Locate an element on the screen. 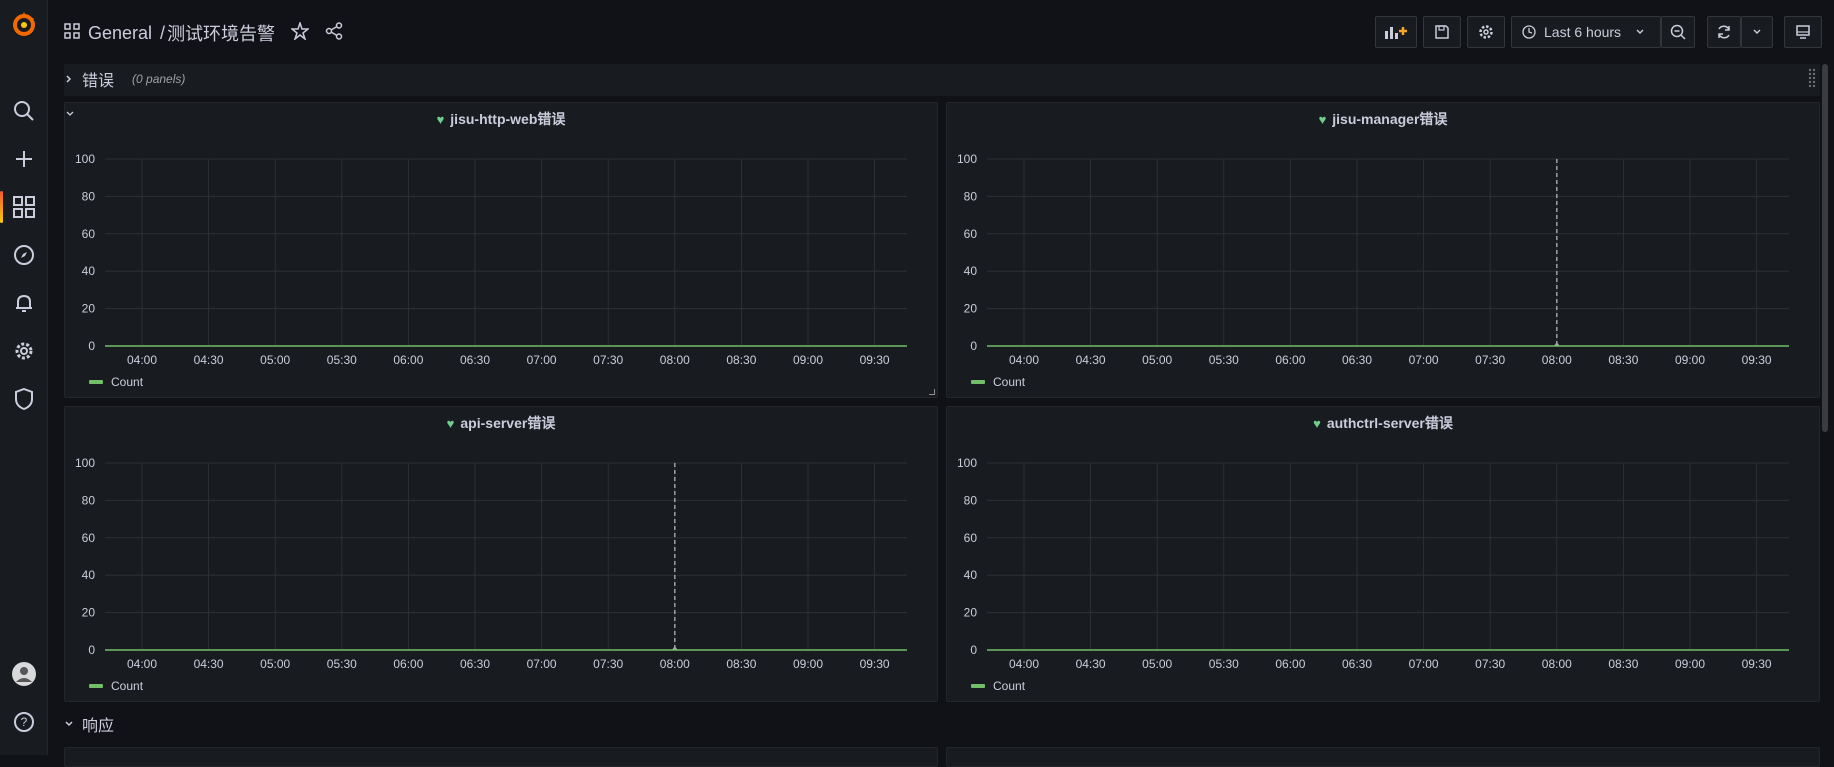 The height and width of the screenshot is (767, 1834). user-avatar-icon is located at coordinates (24, 674).